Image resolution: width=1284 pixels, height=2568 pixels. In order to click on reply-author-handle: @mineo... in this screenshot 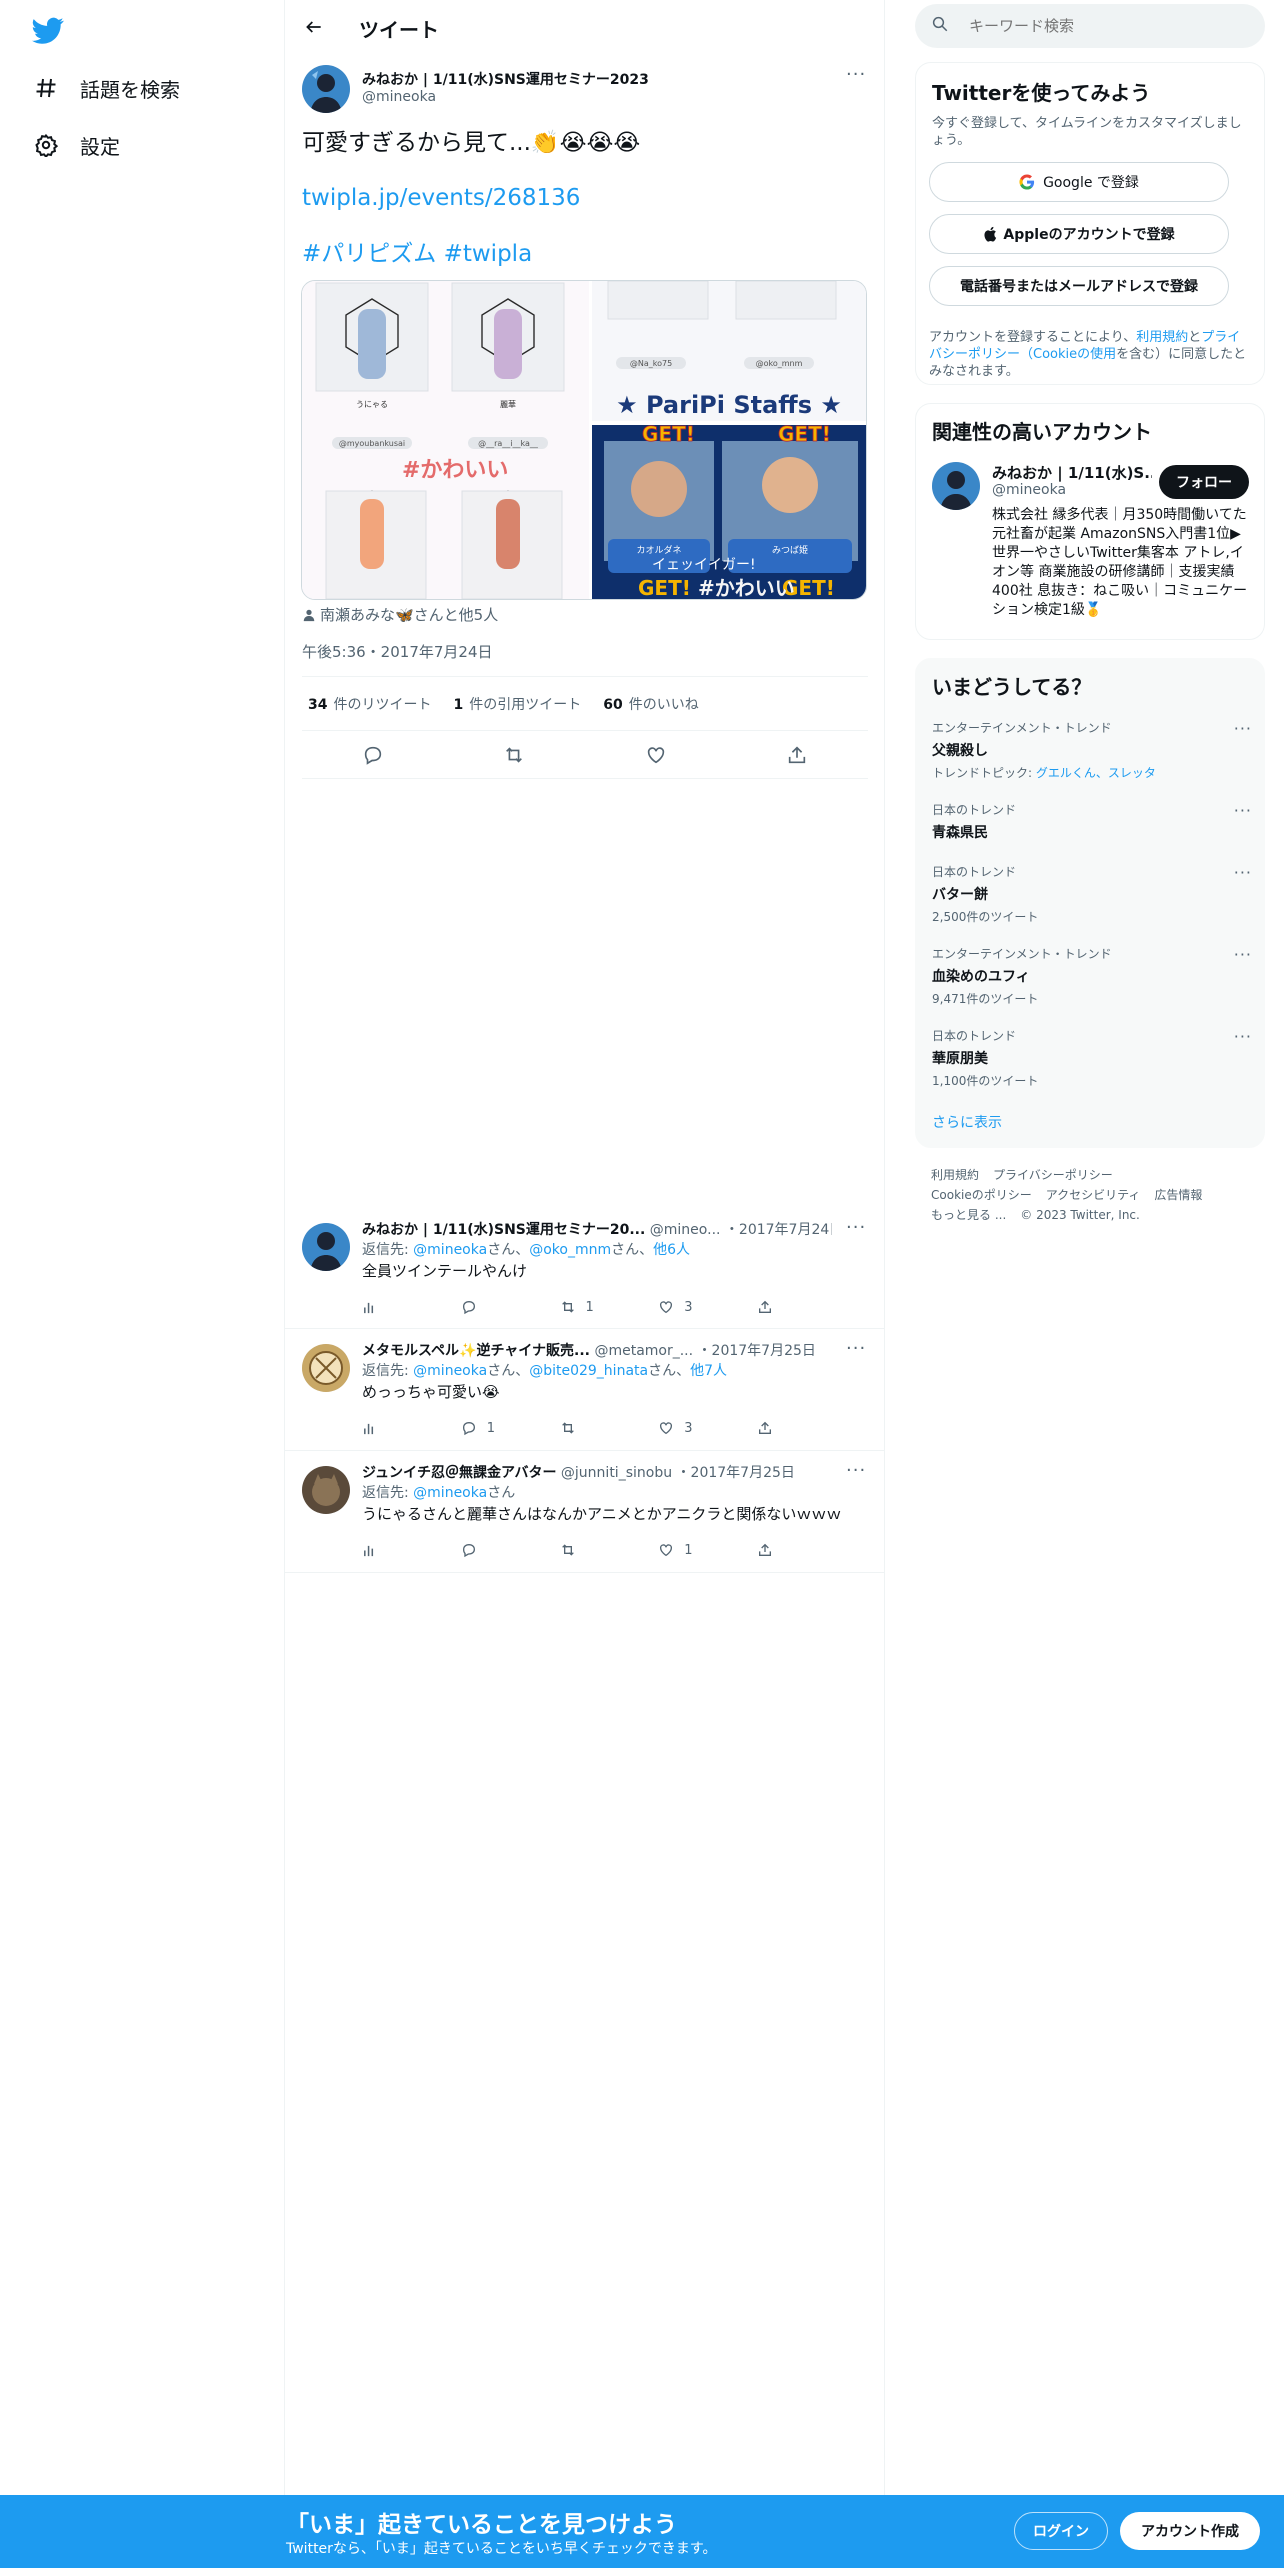, I will do `click(685, 1230)`.